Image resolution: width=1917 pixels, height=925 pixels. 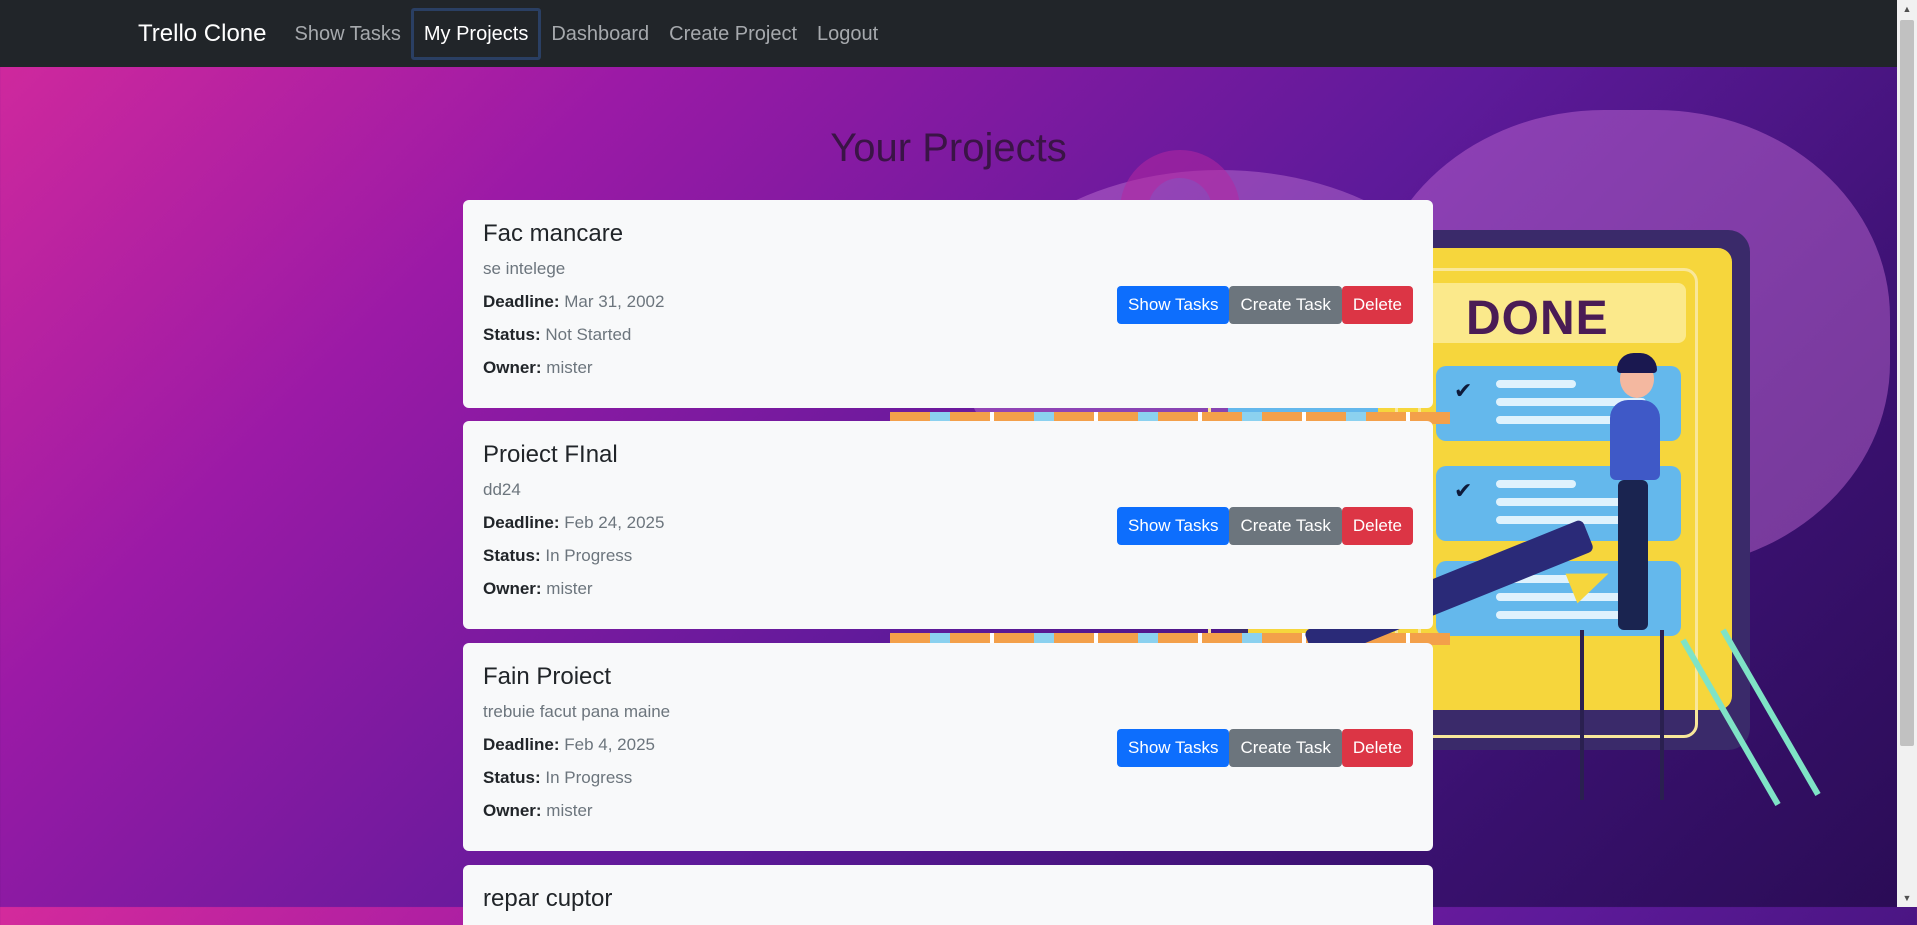 I want to click on project-description: dd24, so click(x=502, y=489).